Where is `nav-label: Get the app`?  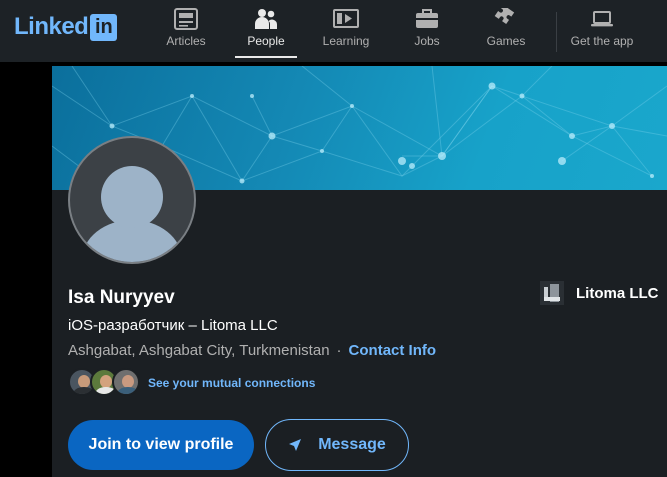
nav-label: Get the app is located at coordinates (602, 41).